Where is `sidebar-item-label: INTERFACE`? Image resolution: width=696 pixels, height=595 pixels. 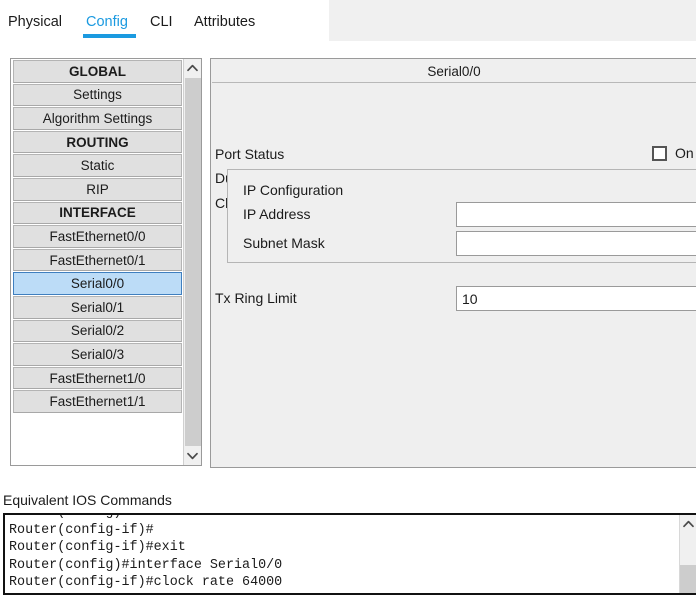 sidebar-item-label: INTERFACE is located at coordinates (97, 213).